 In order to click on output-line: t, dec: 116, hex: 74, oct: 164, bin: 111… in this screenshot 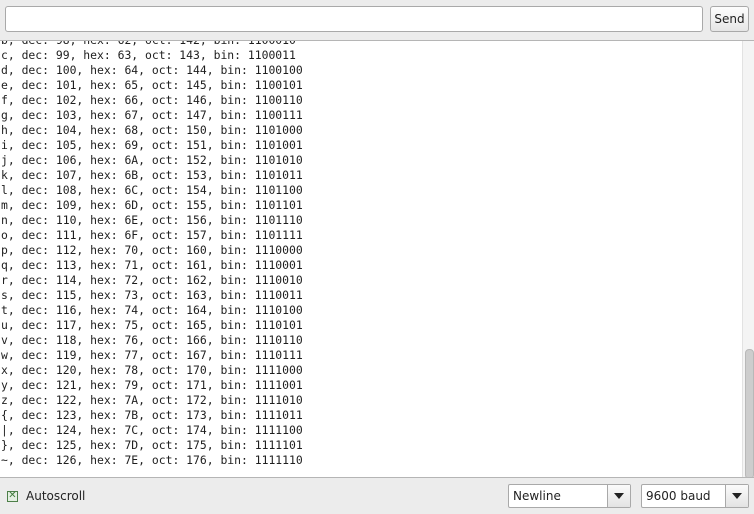, I will do `click(152, 310)`.